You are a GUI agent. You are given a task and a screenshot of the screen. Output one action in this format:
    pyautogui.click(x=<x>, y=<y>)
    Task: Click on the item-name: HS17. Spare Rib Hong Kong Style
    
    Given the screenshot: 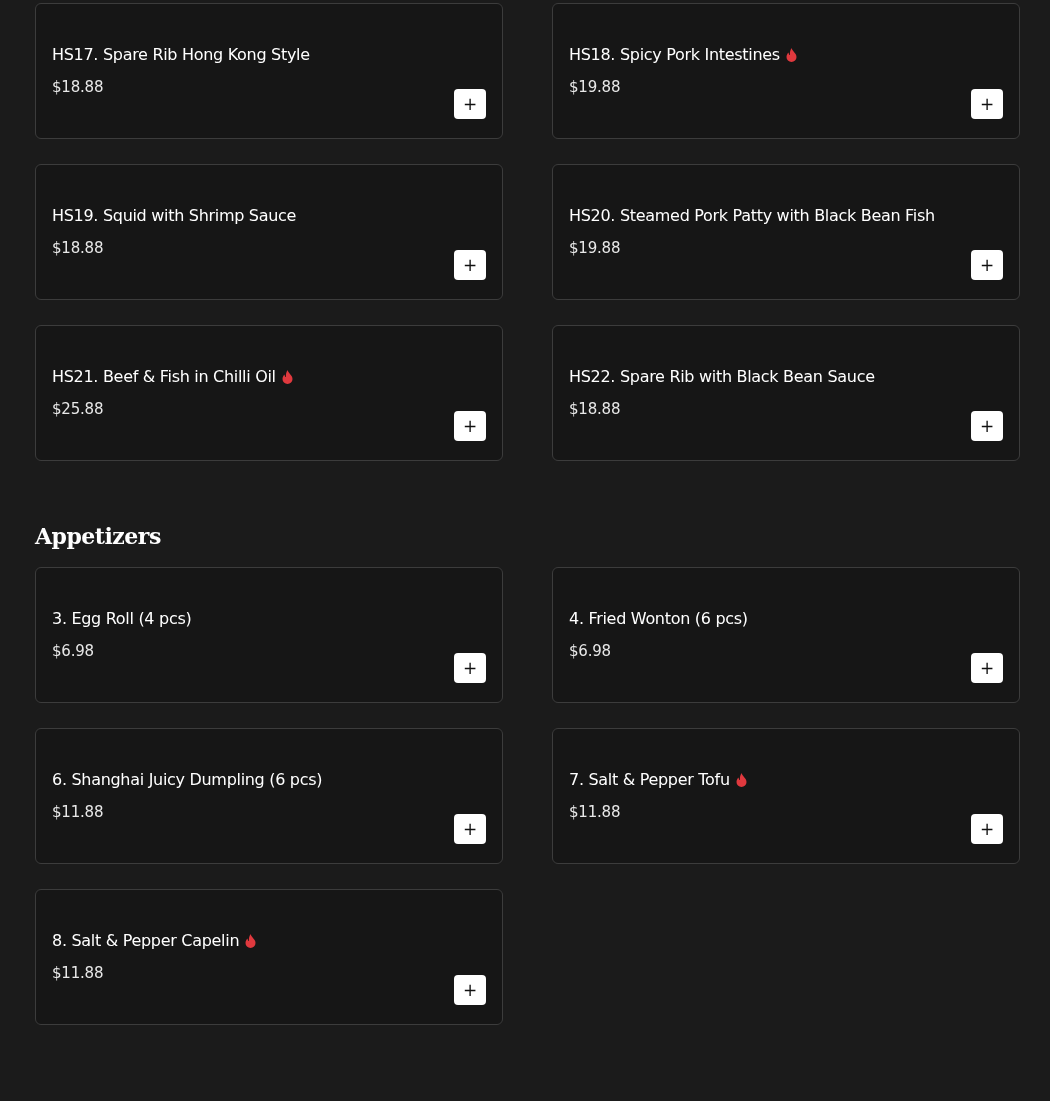 What is the action you would take?
    pyautogui.click(x=181, y=55)
    